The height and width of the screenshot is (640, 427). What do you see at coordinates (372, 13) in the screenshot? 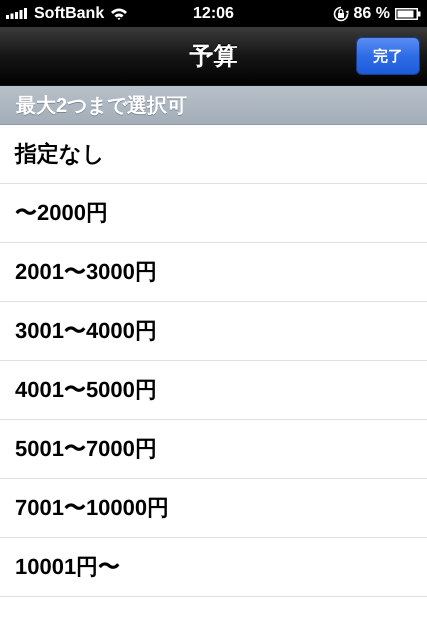
I see `battery-percent: 86 %` at bounding box center [372, 13].